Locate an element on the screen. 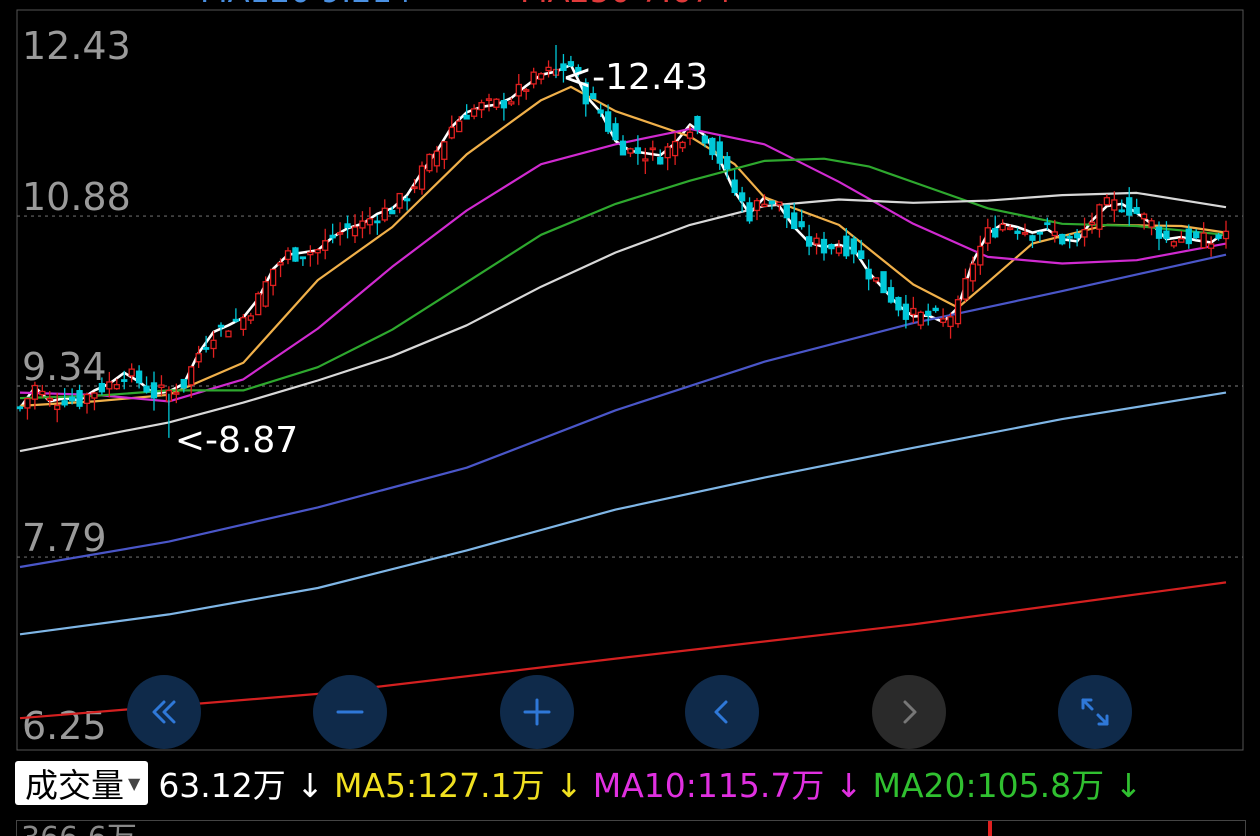 The image size is (1260, 836). dropdown-caret-icon: ▼ is located at coordinates (134, 783).